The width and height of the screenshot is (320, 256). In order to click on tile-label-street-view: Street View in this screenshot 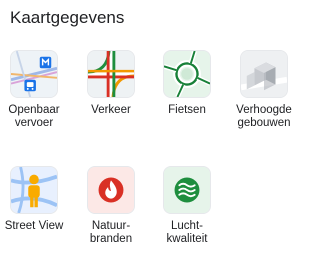, I will do `click(34, 226)`.